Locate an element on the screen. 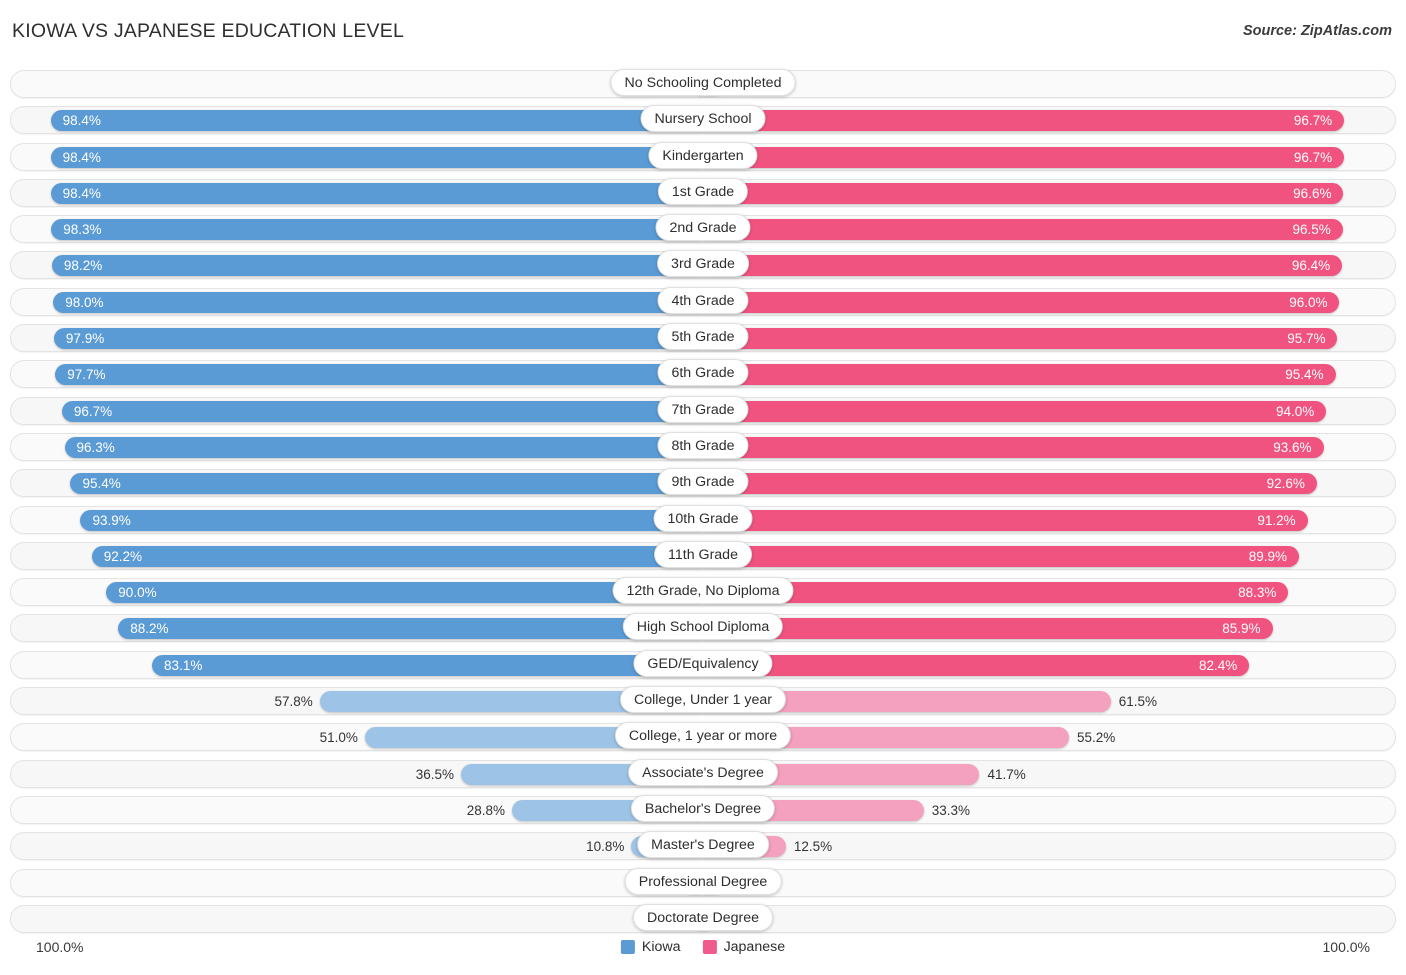 This screenshot has width=1406, height=975. value-label-kiowa: 51.0% is located at coordinates (338, 738).